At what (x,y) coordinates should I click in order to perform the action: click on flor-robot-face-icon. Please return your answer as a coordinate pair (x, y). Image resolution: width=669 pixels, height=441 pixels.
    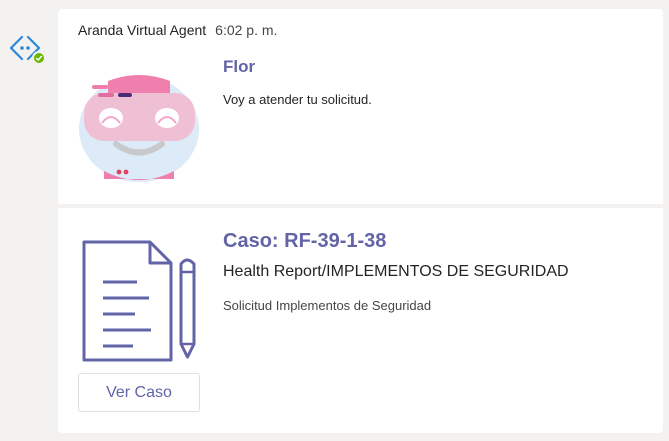
    Looking at the image, I should click on (139, 128).